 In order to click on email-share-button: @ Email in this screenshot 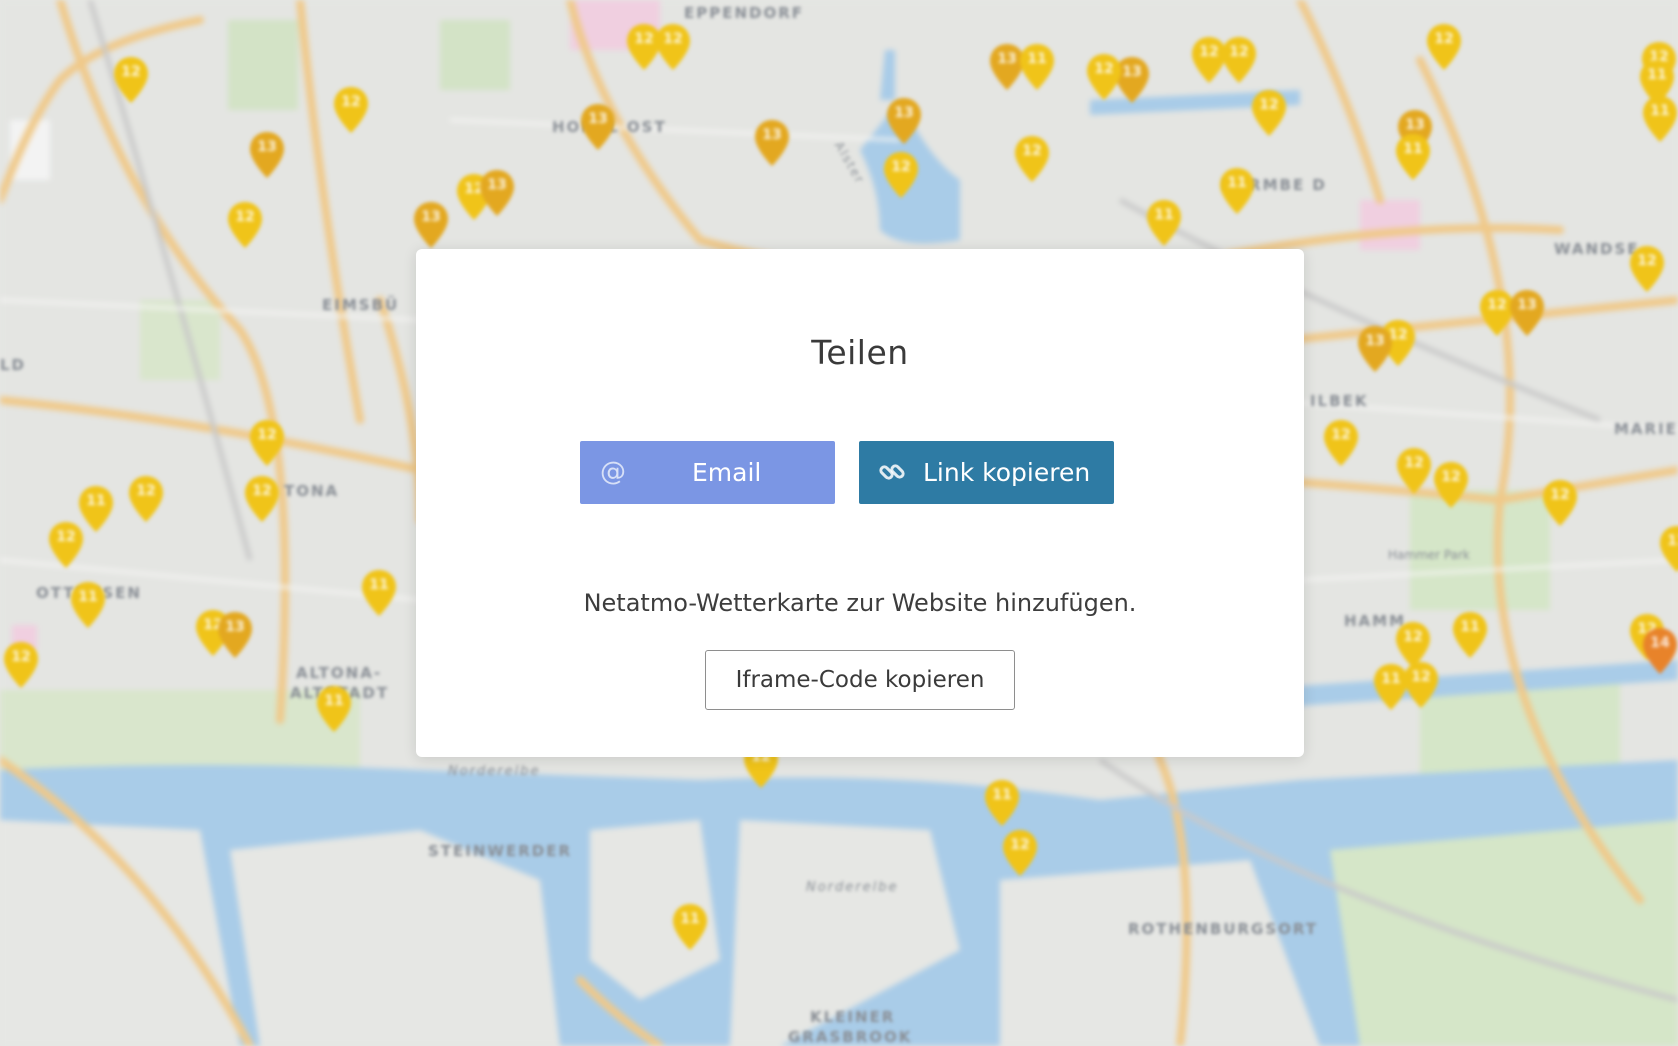, I will do `click(707, 472)`.